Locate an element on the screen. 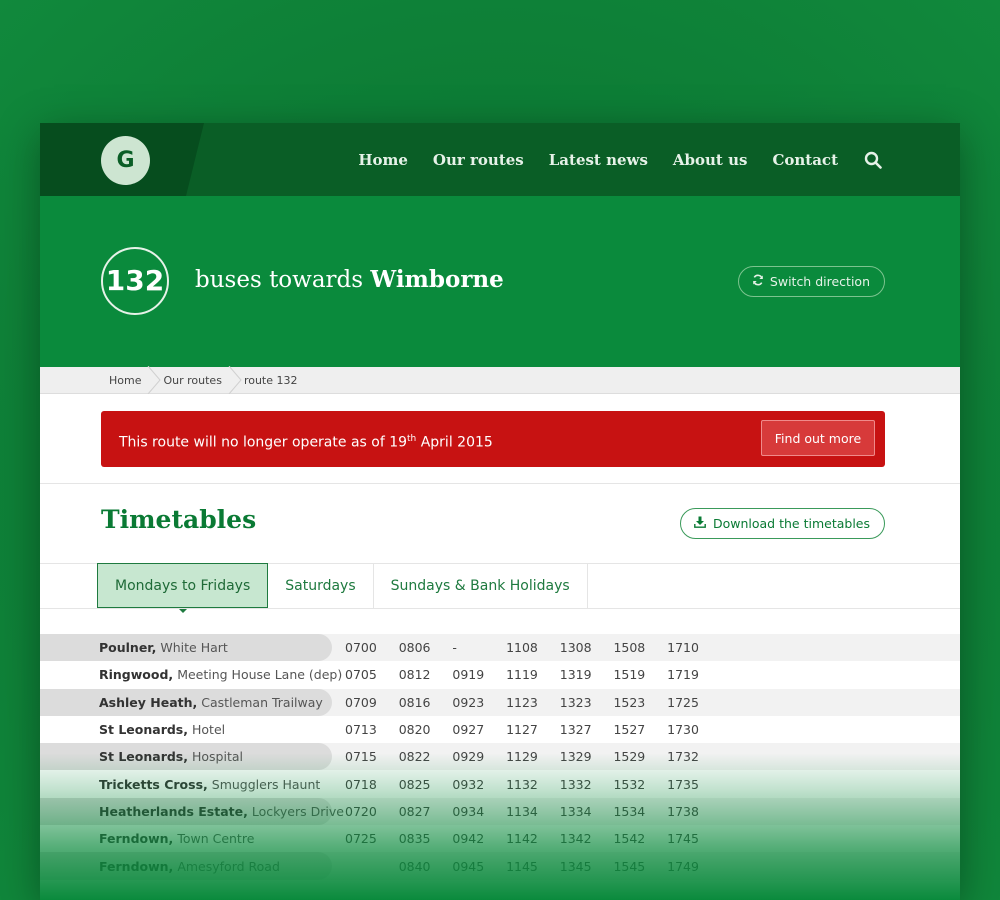 This screenshot has height=900, width=1000. stop-name: Ferndown, Amesyford Road is located at coordinates (186, 866).